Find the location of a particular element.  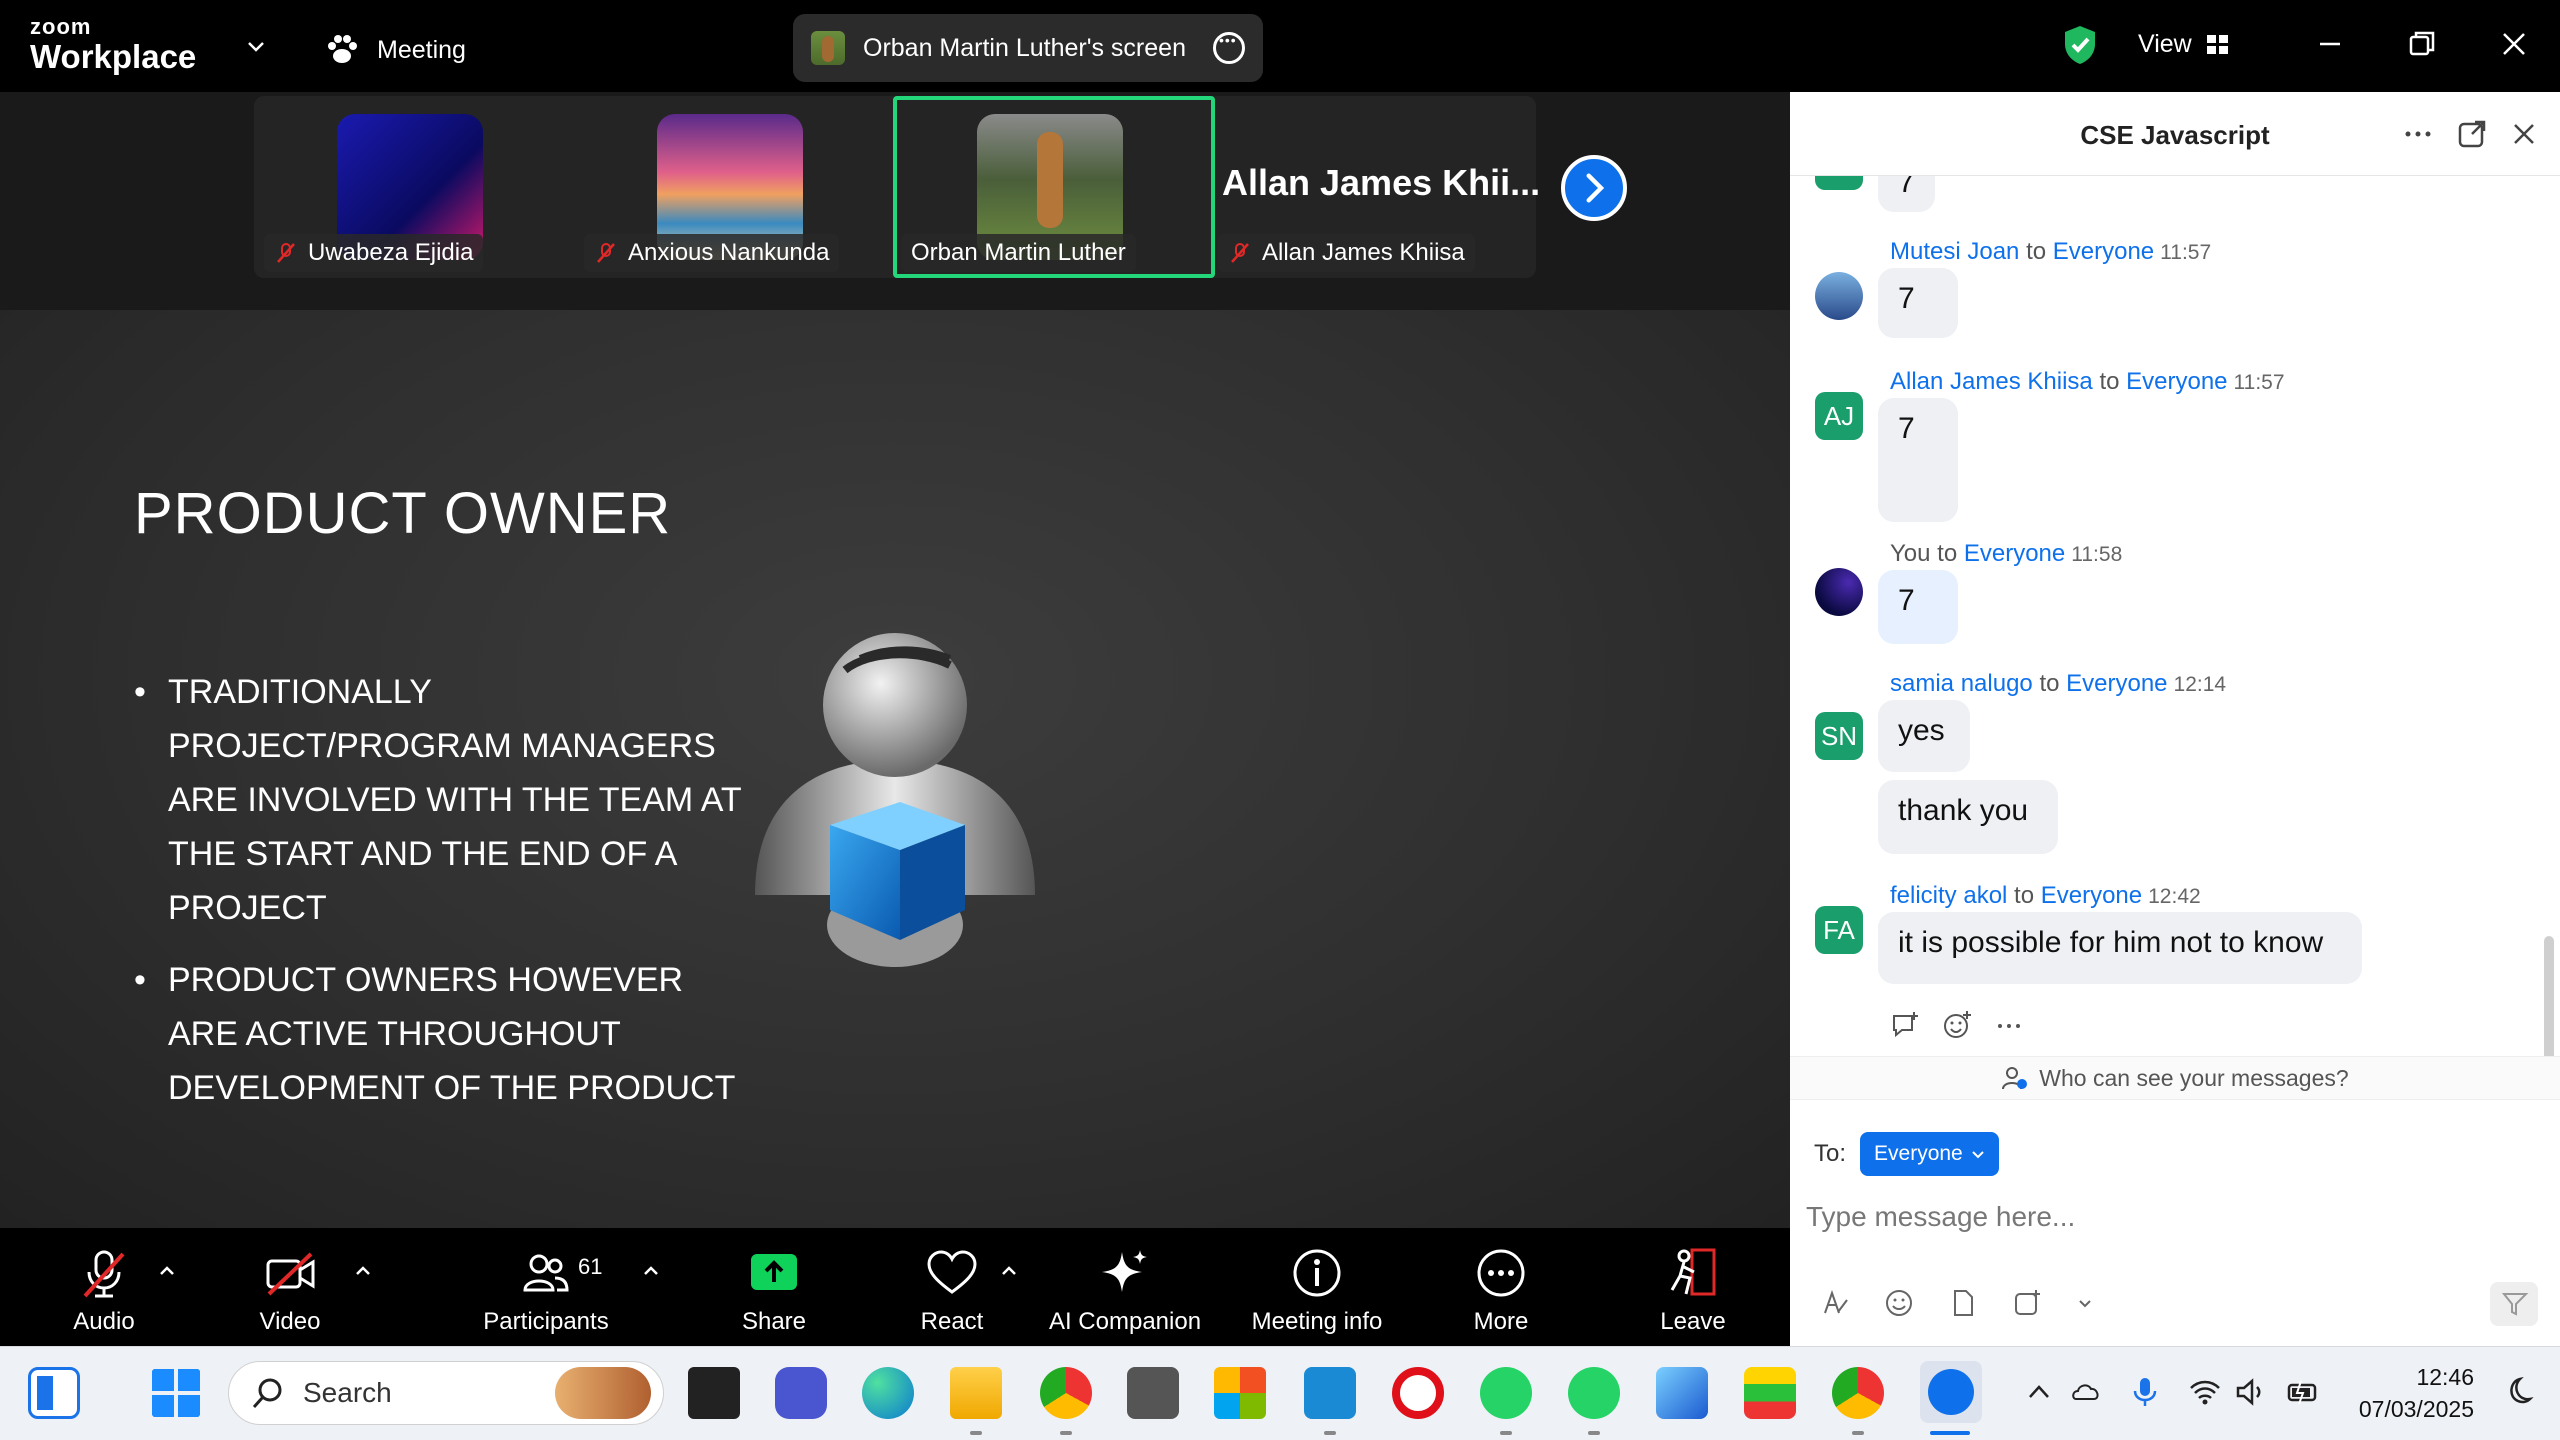

taskbar-search: Search is located at coordinates (446, 1393).